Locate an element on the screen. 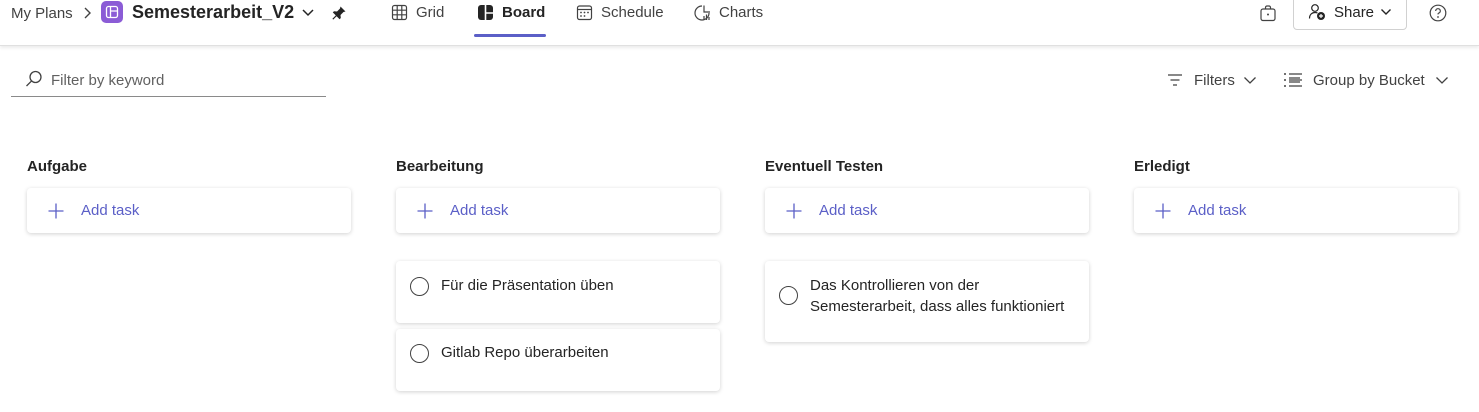 This screenshot has width=1479, height=412. tab-board-label: Board is located at coordinates (524, 12).